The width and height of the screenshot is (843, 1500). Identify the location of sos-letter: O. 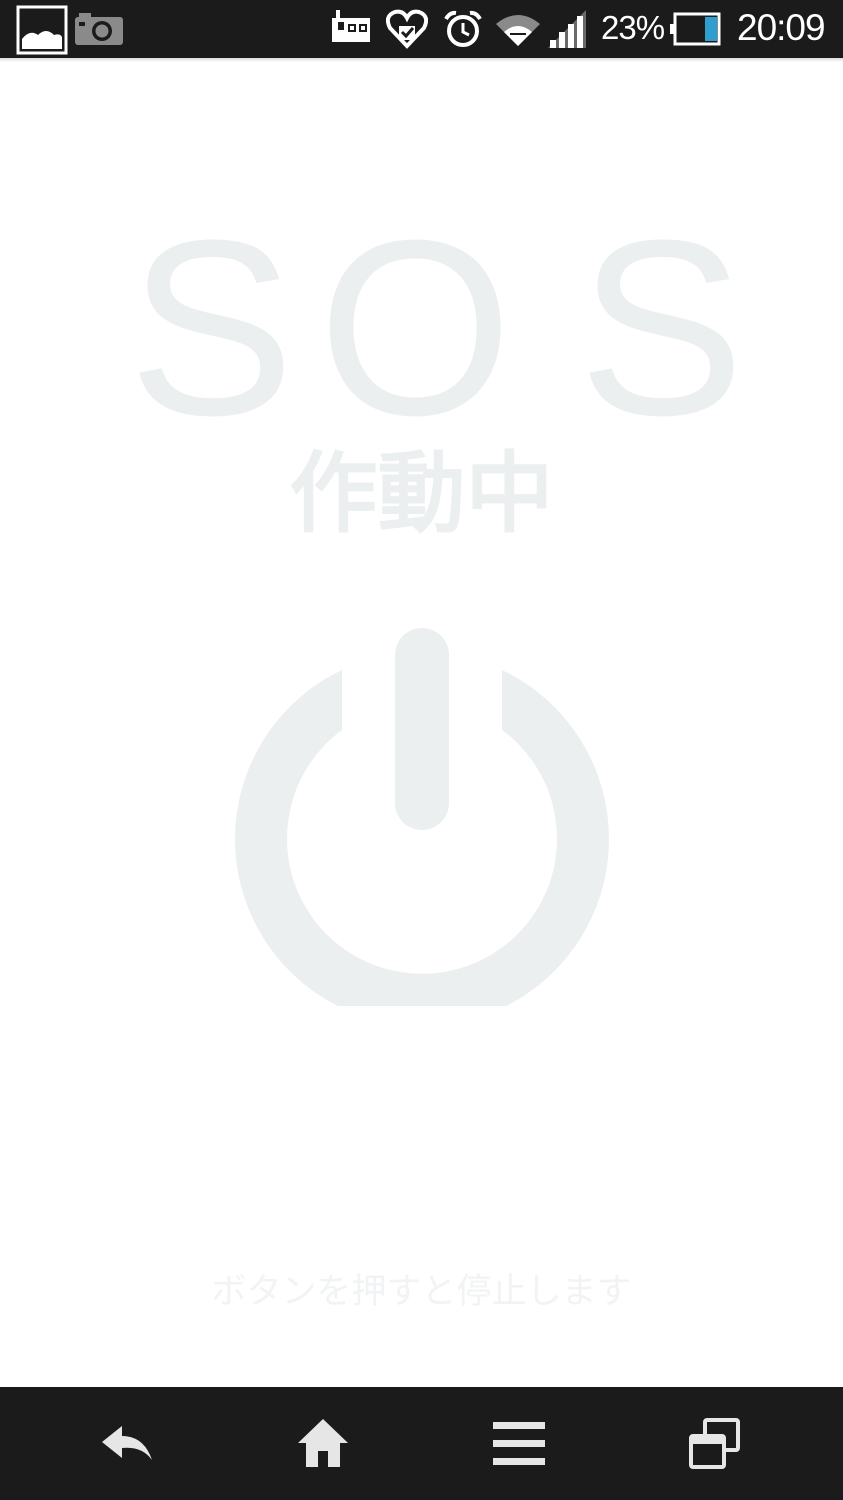
(415, 327).